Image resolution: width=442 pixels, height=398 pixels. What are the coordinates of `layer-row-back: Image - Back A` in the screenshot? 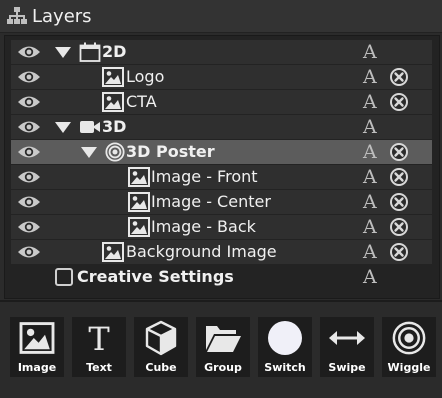 It's located at (221, 227).